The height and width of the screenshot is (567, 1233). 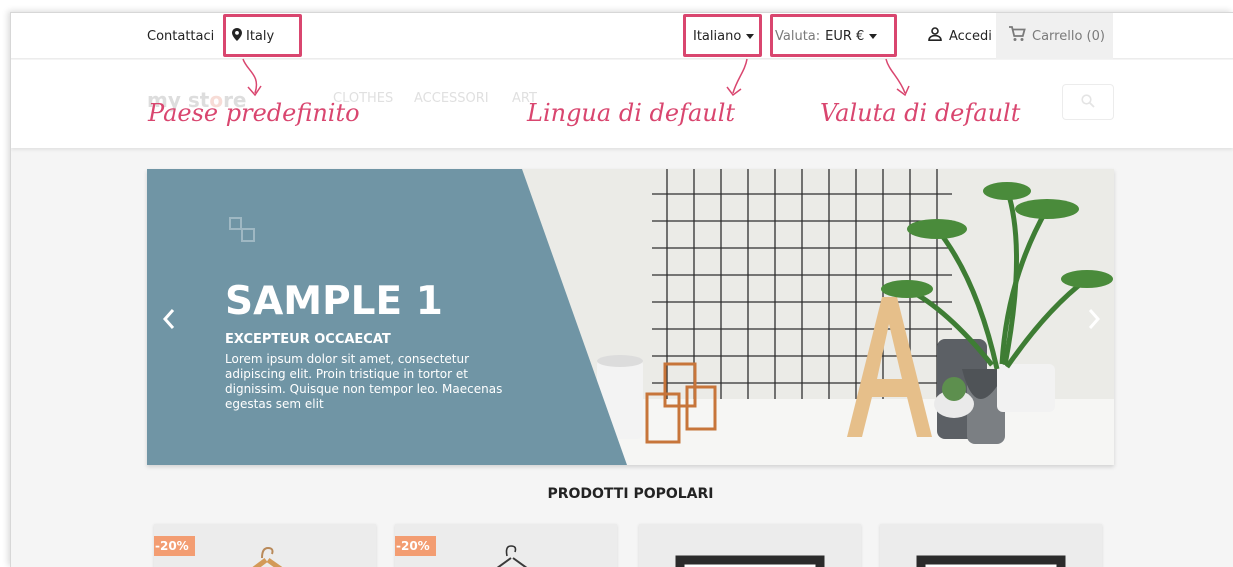 What do you see at coordinates (243, 232) in the screenshot?
I see `slide-logo-icon` at bounding box center [243, 232].